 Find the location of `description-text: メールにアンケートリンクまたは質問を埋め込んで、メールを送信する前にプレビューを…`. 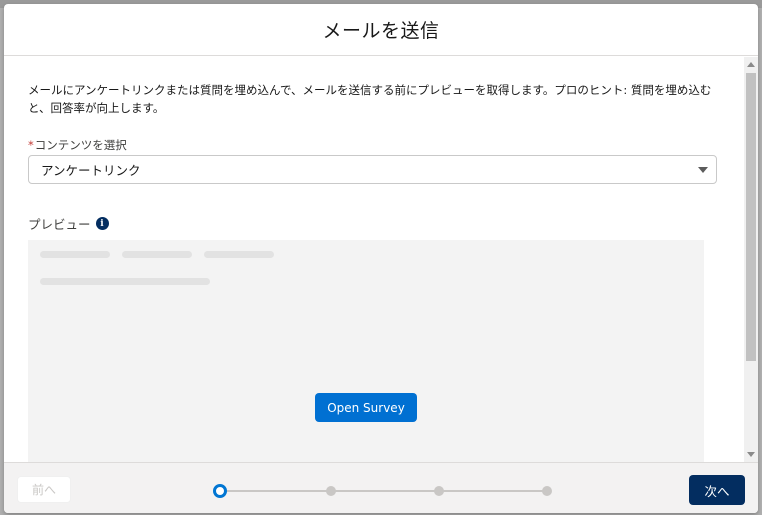

description-text: メールにアンケートリンクまたは質問を埋め込んで、メールを送信する前にプレビューを… is located at coordinates (370, 99).